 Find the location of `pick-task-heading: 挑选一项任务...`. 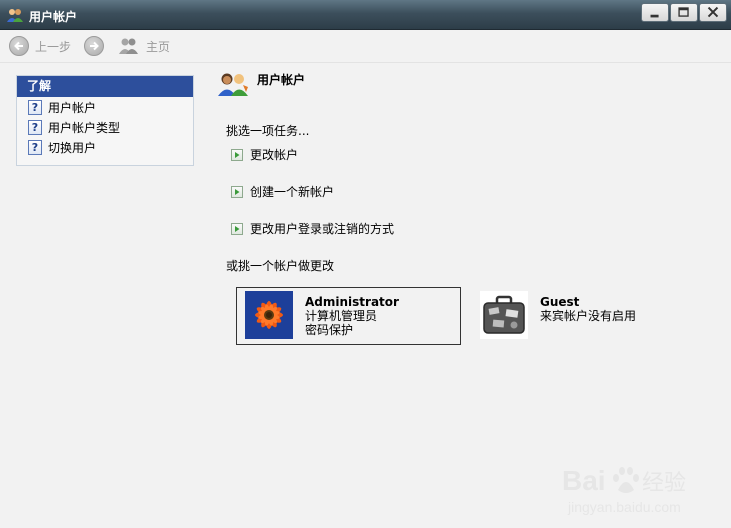

pick-task-heading: 挑选一项任务... is located at coordinates (268, 131).